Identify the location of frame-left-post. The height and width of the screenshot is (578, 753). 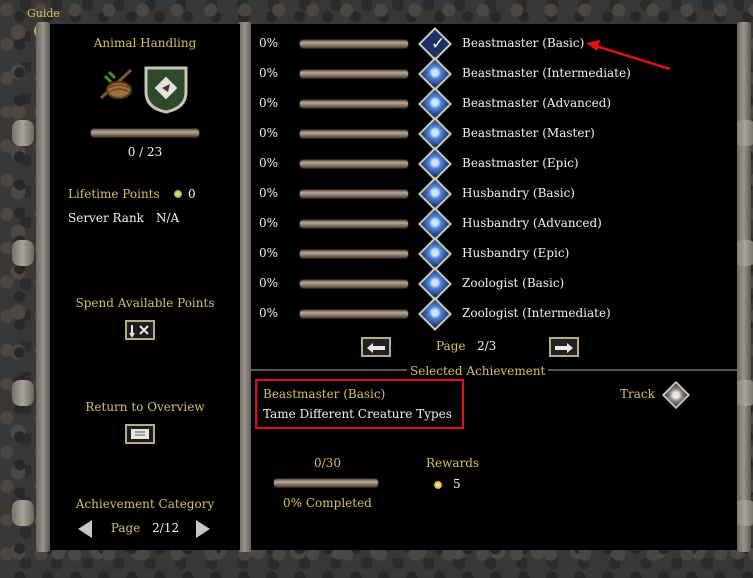
(43, 287).